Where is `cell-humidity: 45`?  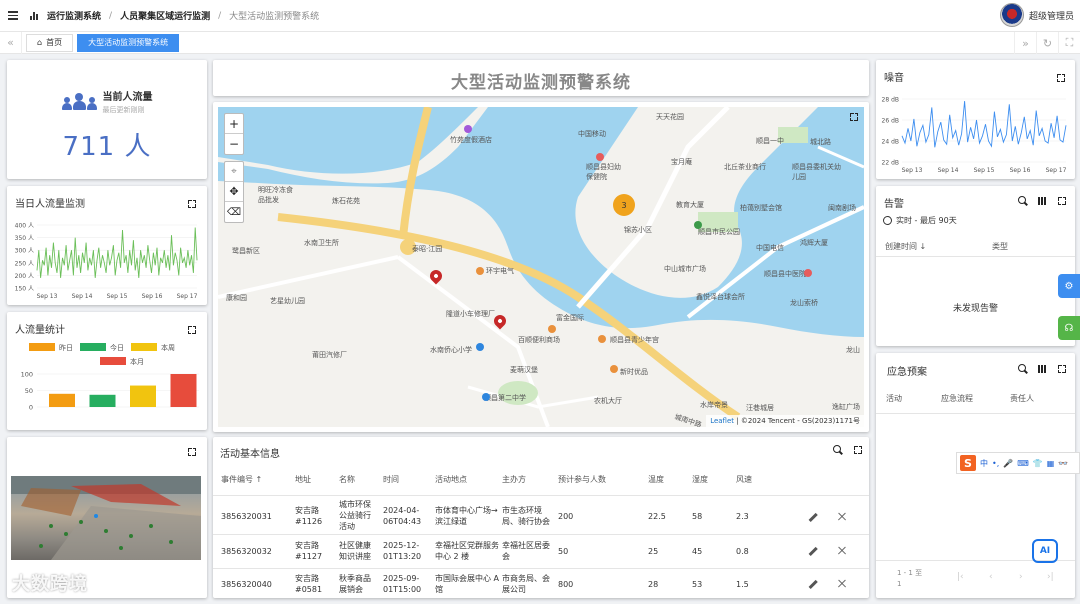
cell-humidity: 45 is located at coordinates (697, 551).